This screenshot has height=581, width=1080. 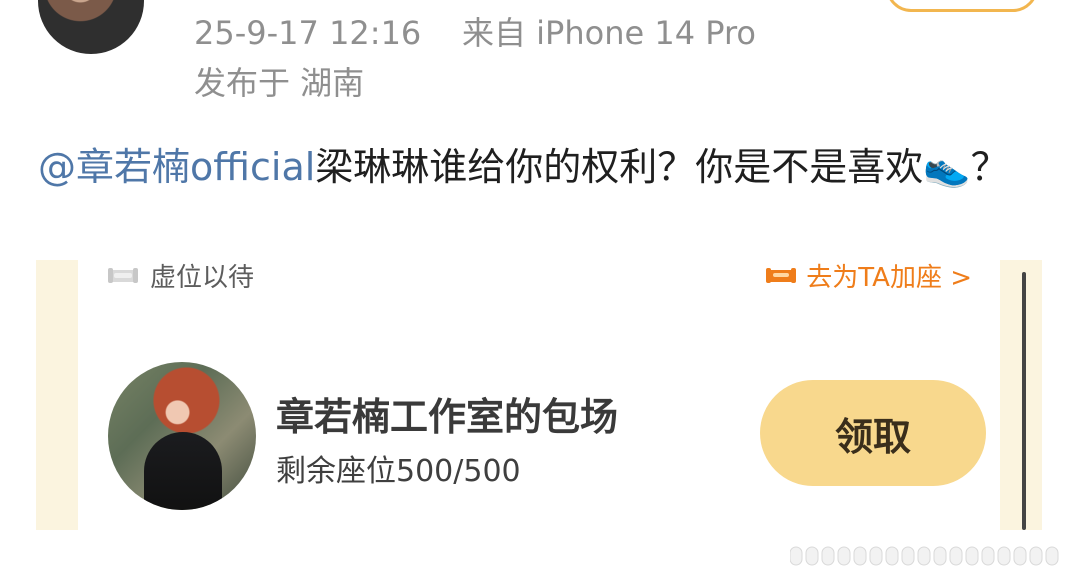 What do you see at coordinates (619, 167) in the screenshot?
I see `post-body-text: 梁琳琳谁给你的权利？你是不是喜欢` at bounding box center [619, 167].